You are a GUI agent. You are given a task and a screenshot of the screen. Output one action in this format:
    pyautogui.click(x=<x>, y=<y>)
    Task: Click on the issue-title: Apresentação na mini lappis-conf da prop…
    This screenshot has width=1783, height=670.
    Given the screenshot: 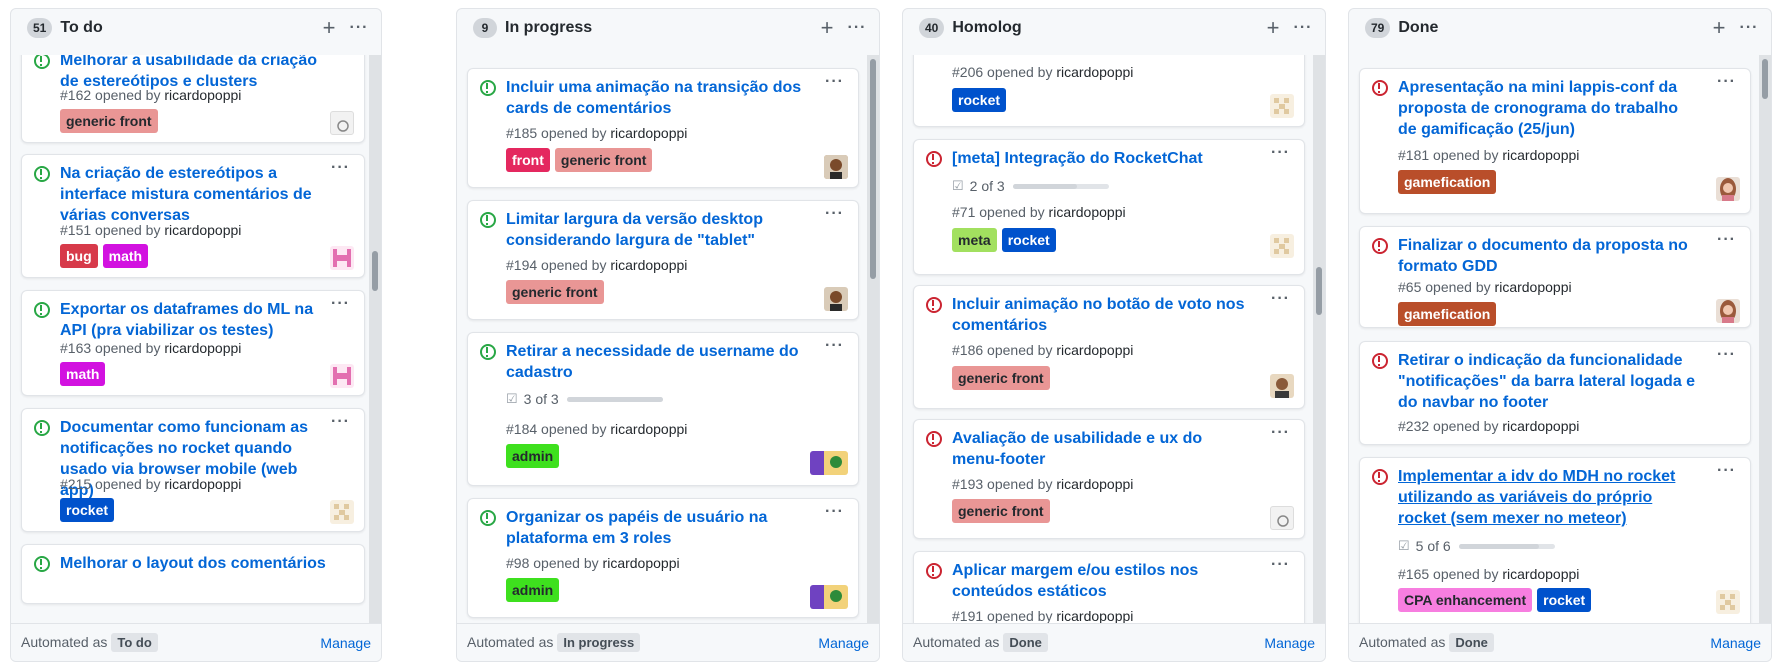 What is the action you would take?
    pyautogui.click(x=1548, y=108)
    